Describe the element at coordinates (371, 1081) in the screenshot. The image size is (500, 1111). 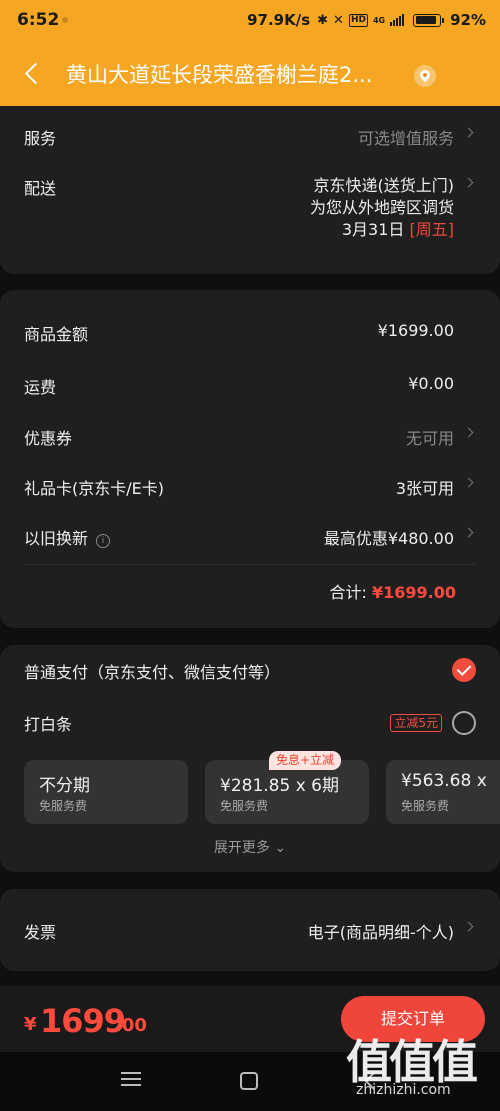
I see `back-nav-icon` at that location.